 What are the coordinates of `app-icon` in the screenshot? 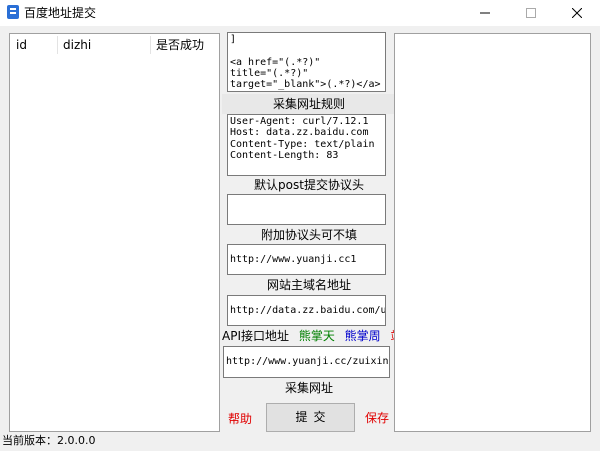 It's located at (13, 12).